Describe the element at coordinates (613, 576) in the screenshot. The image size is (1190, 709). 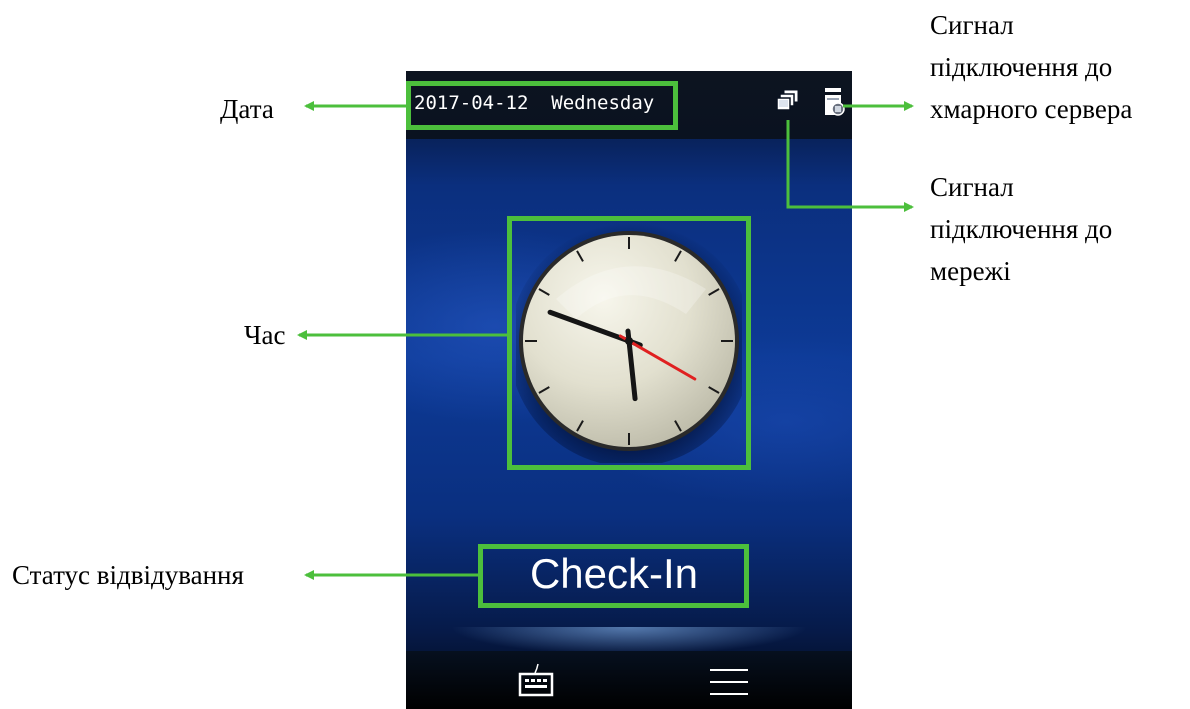
I see `status-highlight-box` at that location.